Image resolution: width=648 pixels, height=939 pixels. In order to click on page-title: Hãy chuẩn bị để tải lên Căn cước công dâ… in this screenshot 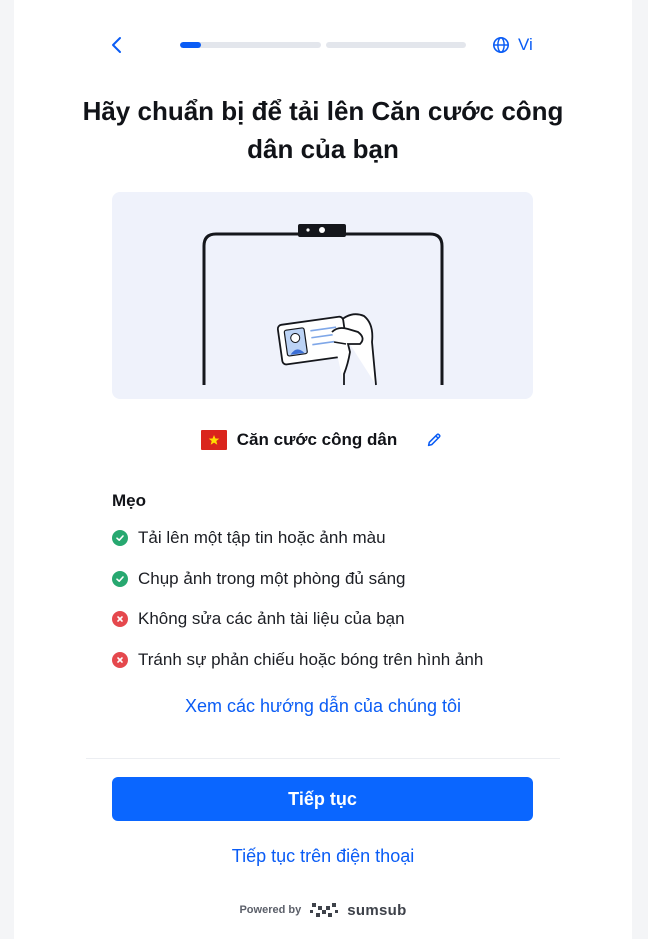, I will do `click(323, 130)`.